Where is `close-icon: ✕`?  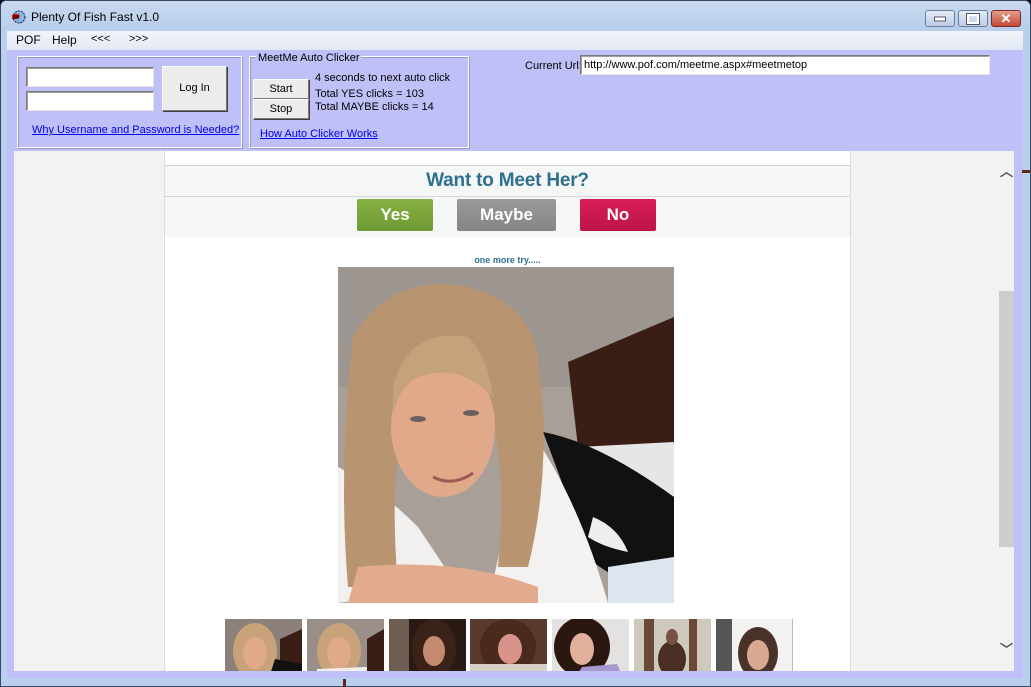 close-icon: ✕ is located at coordinates (1006, 18).